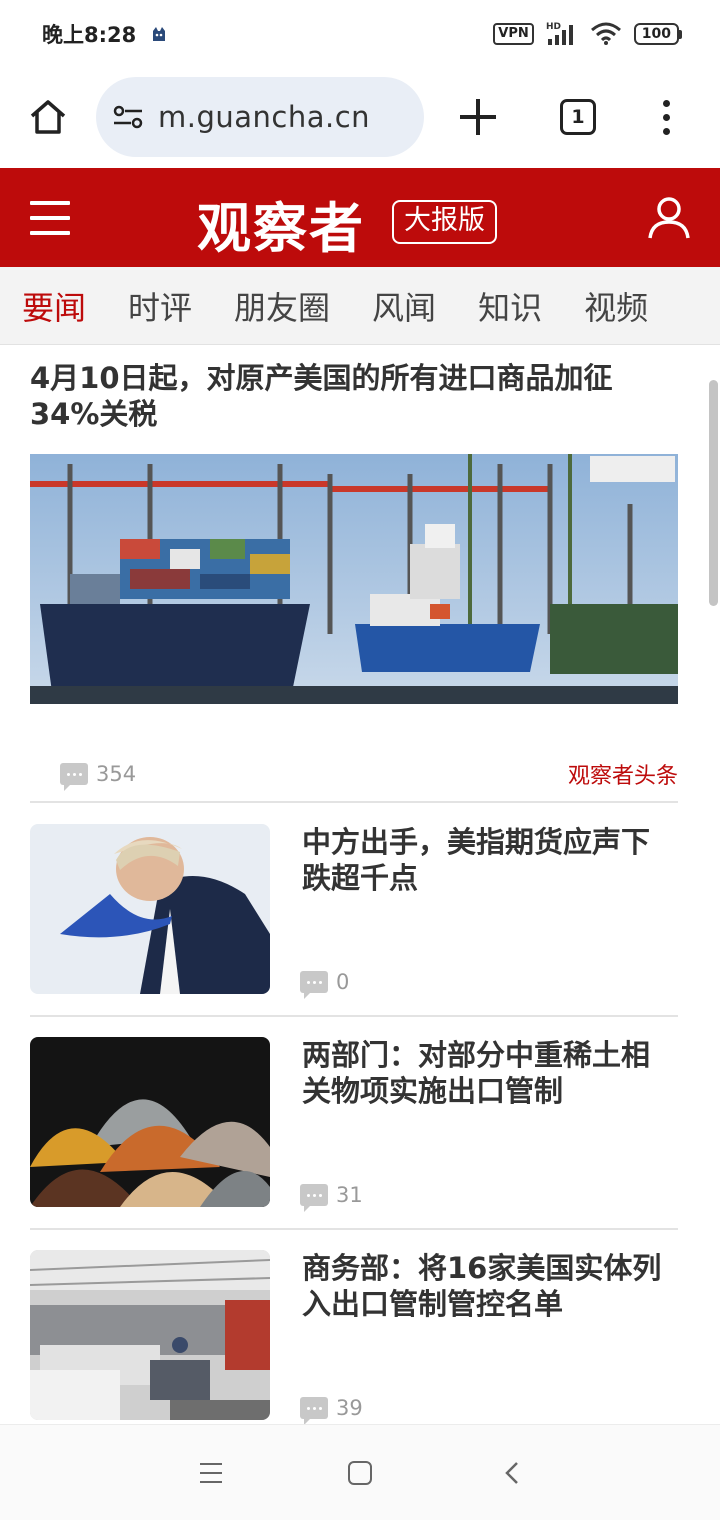  I want to click on status-time: 晚上8:28, so click(89, 35).